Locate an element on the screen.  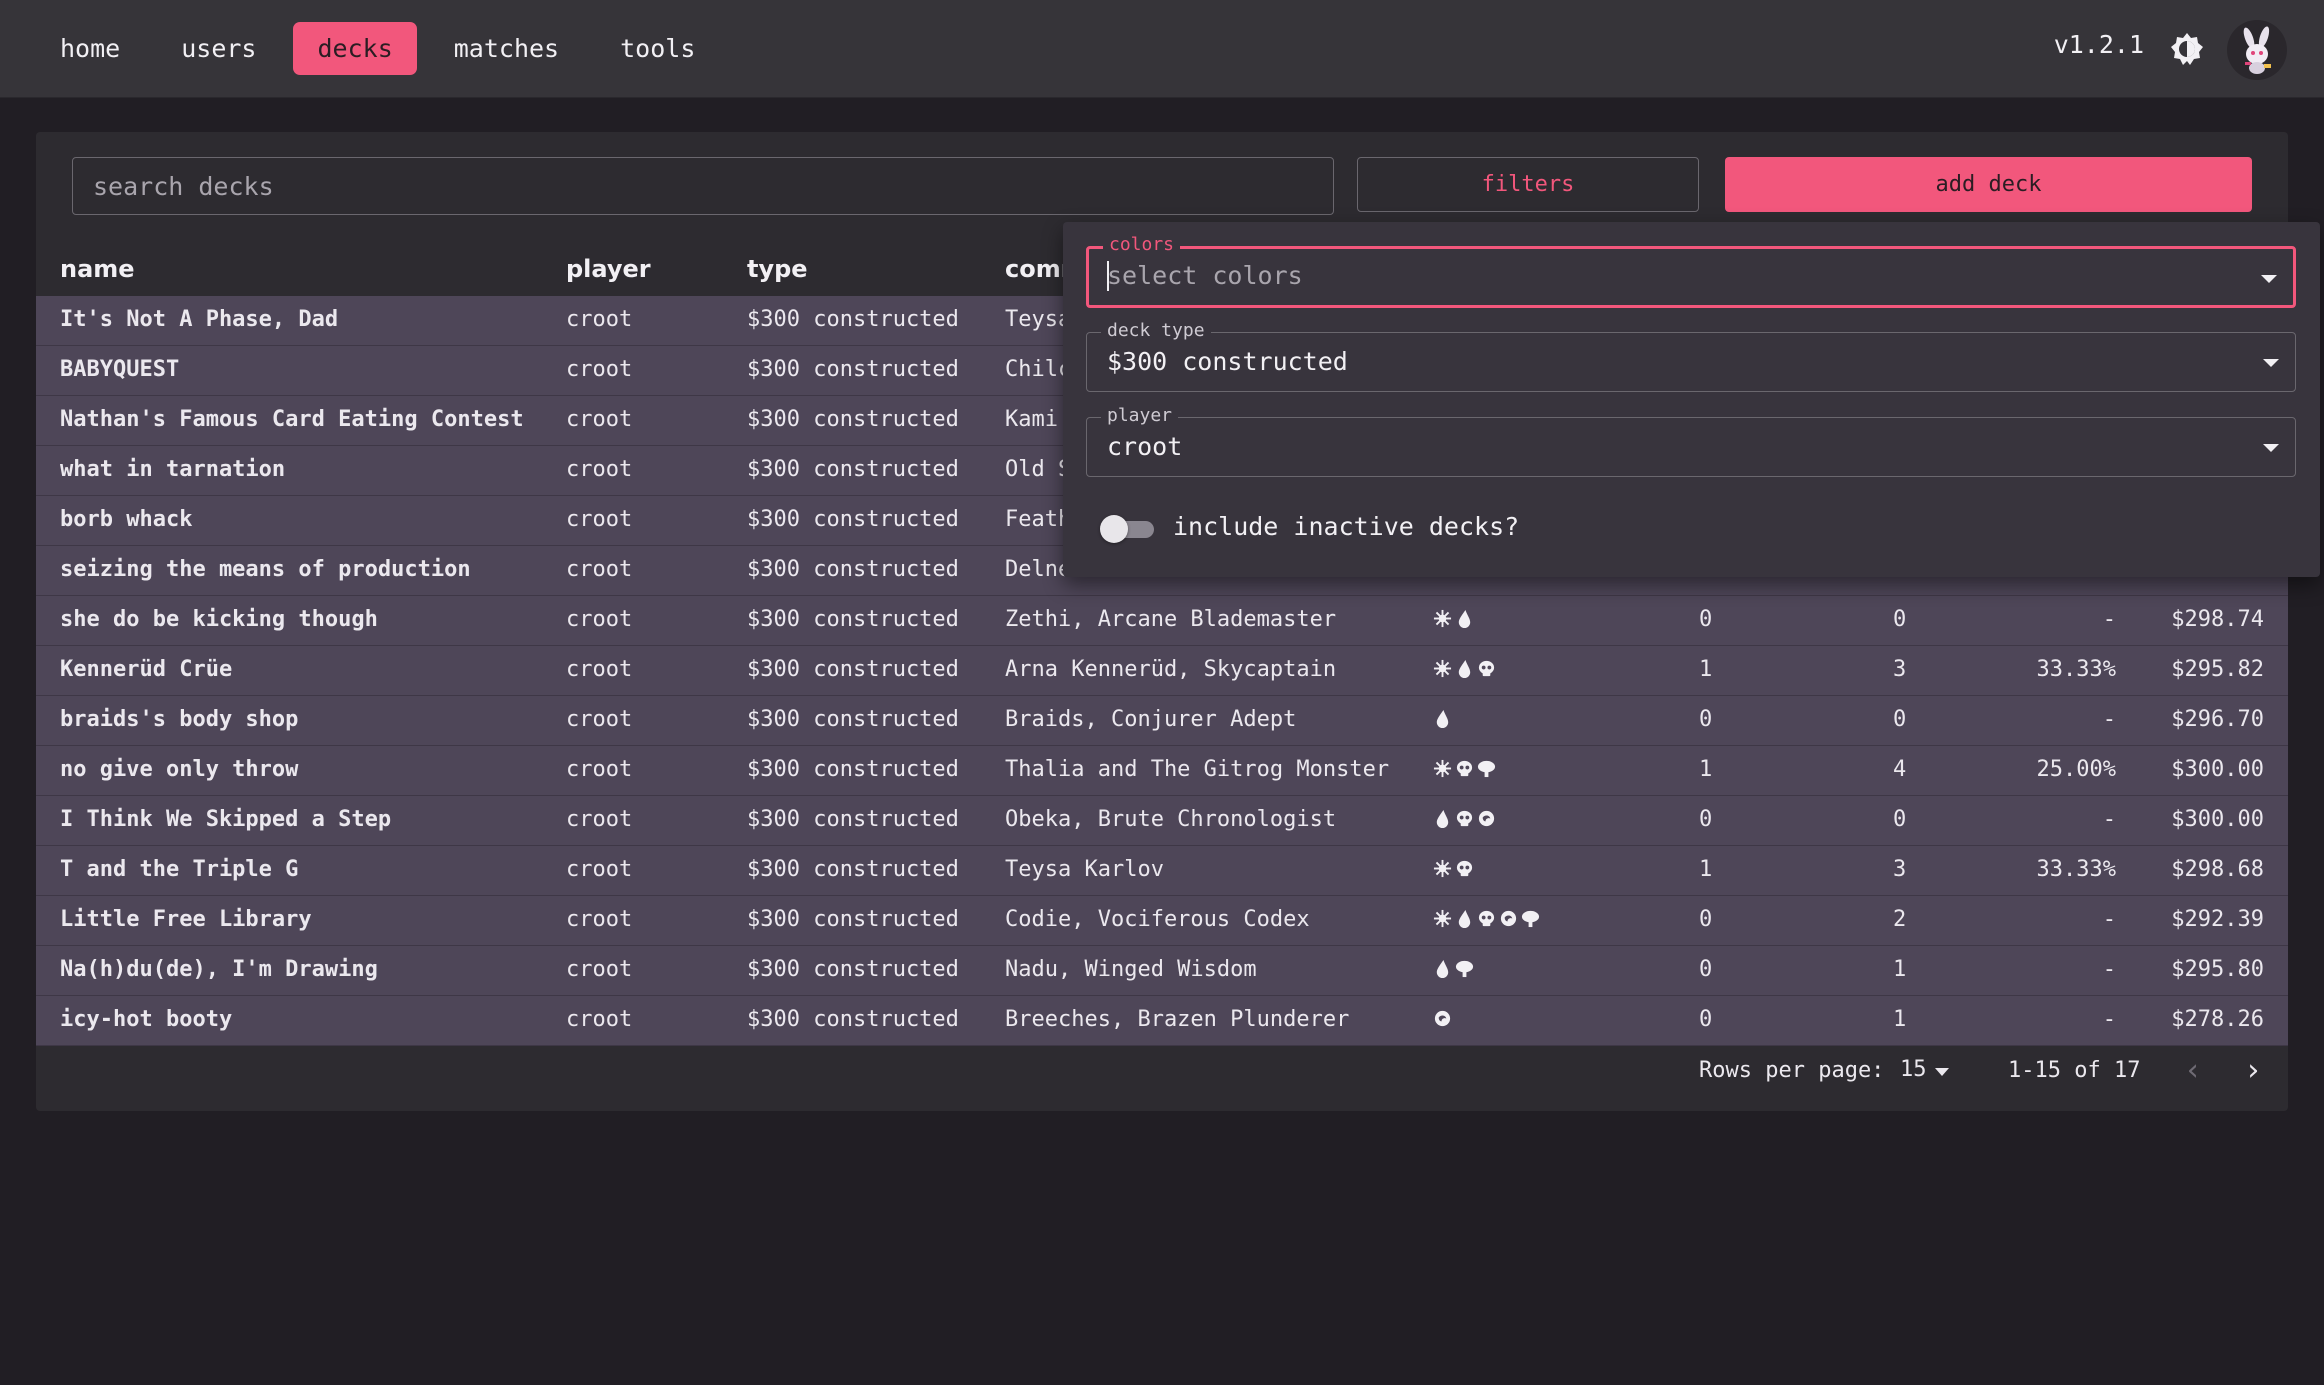
commander-cell: Zethi, Arcane Blademaster is located at coordinates (1171, 619).